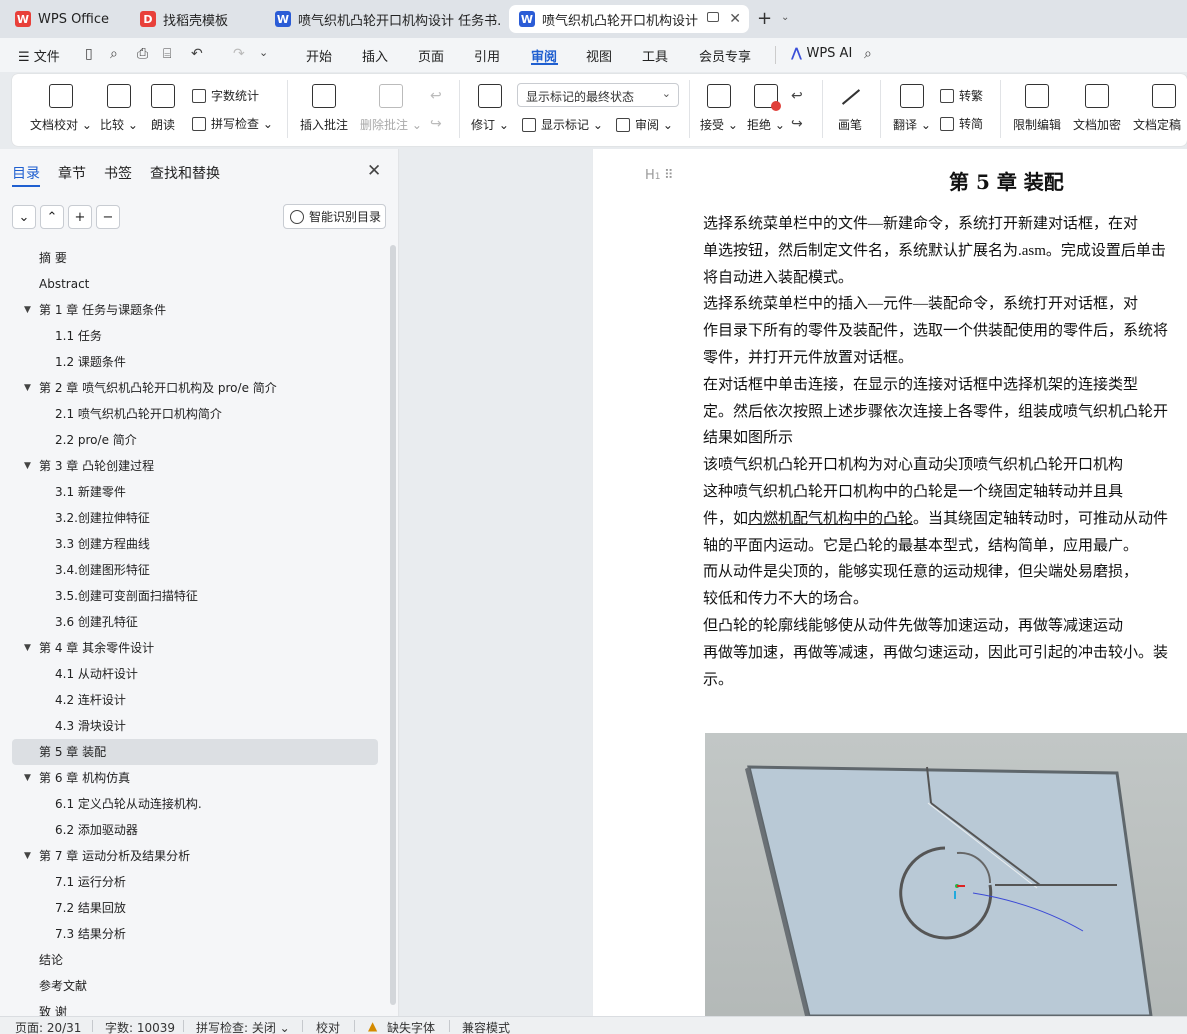 This screenshot has width=1187, height=1034. What do you see at coordinates (195, 882) in the screenshot?
I see `toc-item: 7.1 运行分析` at bounding box center [195, 882].